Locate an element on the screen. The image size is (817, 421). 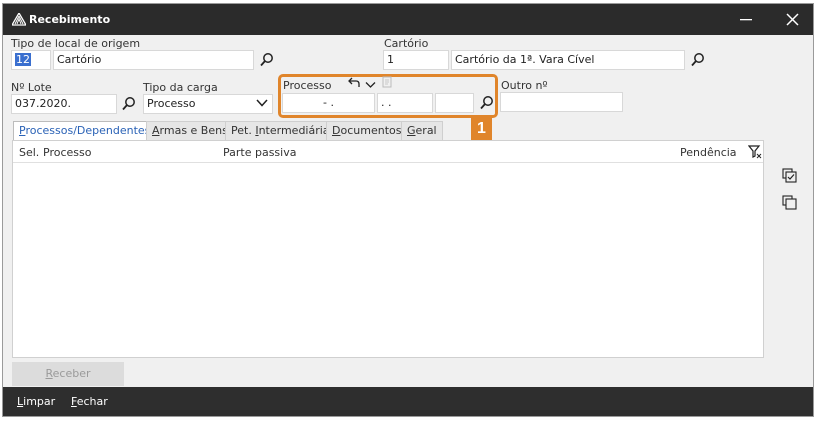
window-title: Recebimento is located at coordinates (70, 19).